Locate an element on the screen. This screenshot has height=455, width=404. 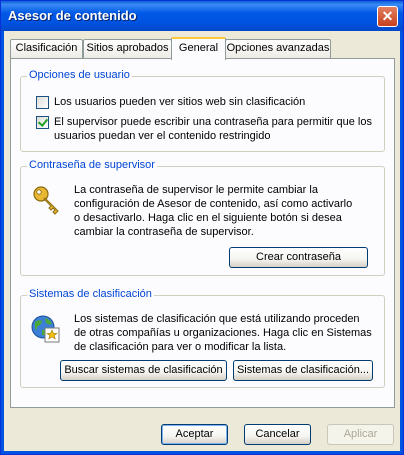
cancel-label: Cancelar is located at coordinates (277, 434).